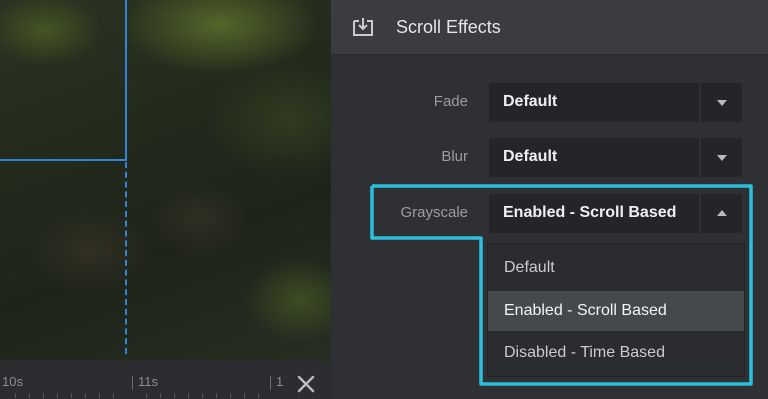  What do you see at coordinates (126, 258) in the screenshot?
I see `element-guide-line` at bounding box center [126, 258].